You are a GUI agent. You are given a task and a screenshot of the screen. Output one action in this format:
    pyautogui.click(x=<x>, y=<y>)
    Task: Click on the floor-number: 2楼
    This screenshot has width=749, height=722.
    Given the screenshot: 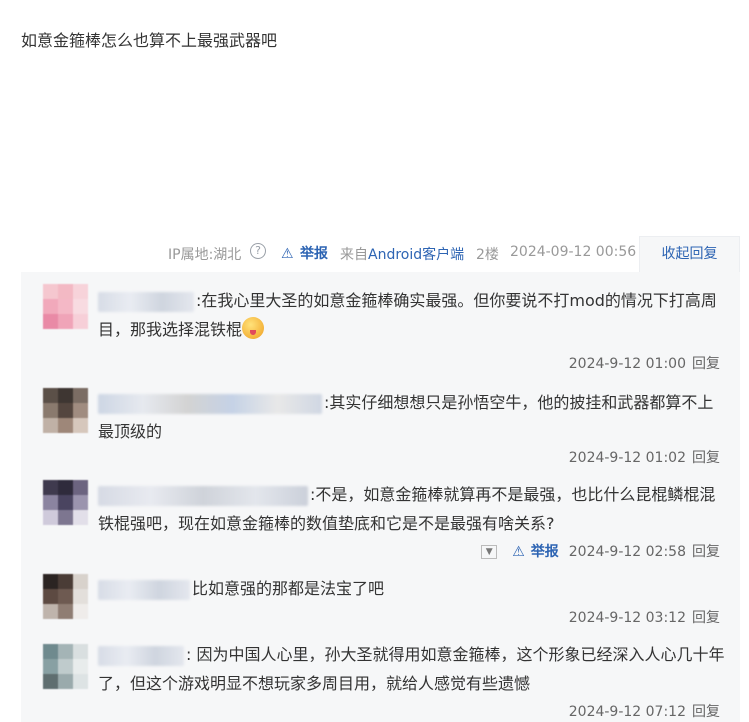 What is the action you would take?
    pyautogui.click(x=487, y=255)
    